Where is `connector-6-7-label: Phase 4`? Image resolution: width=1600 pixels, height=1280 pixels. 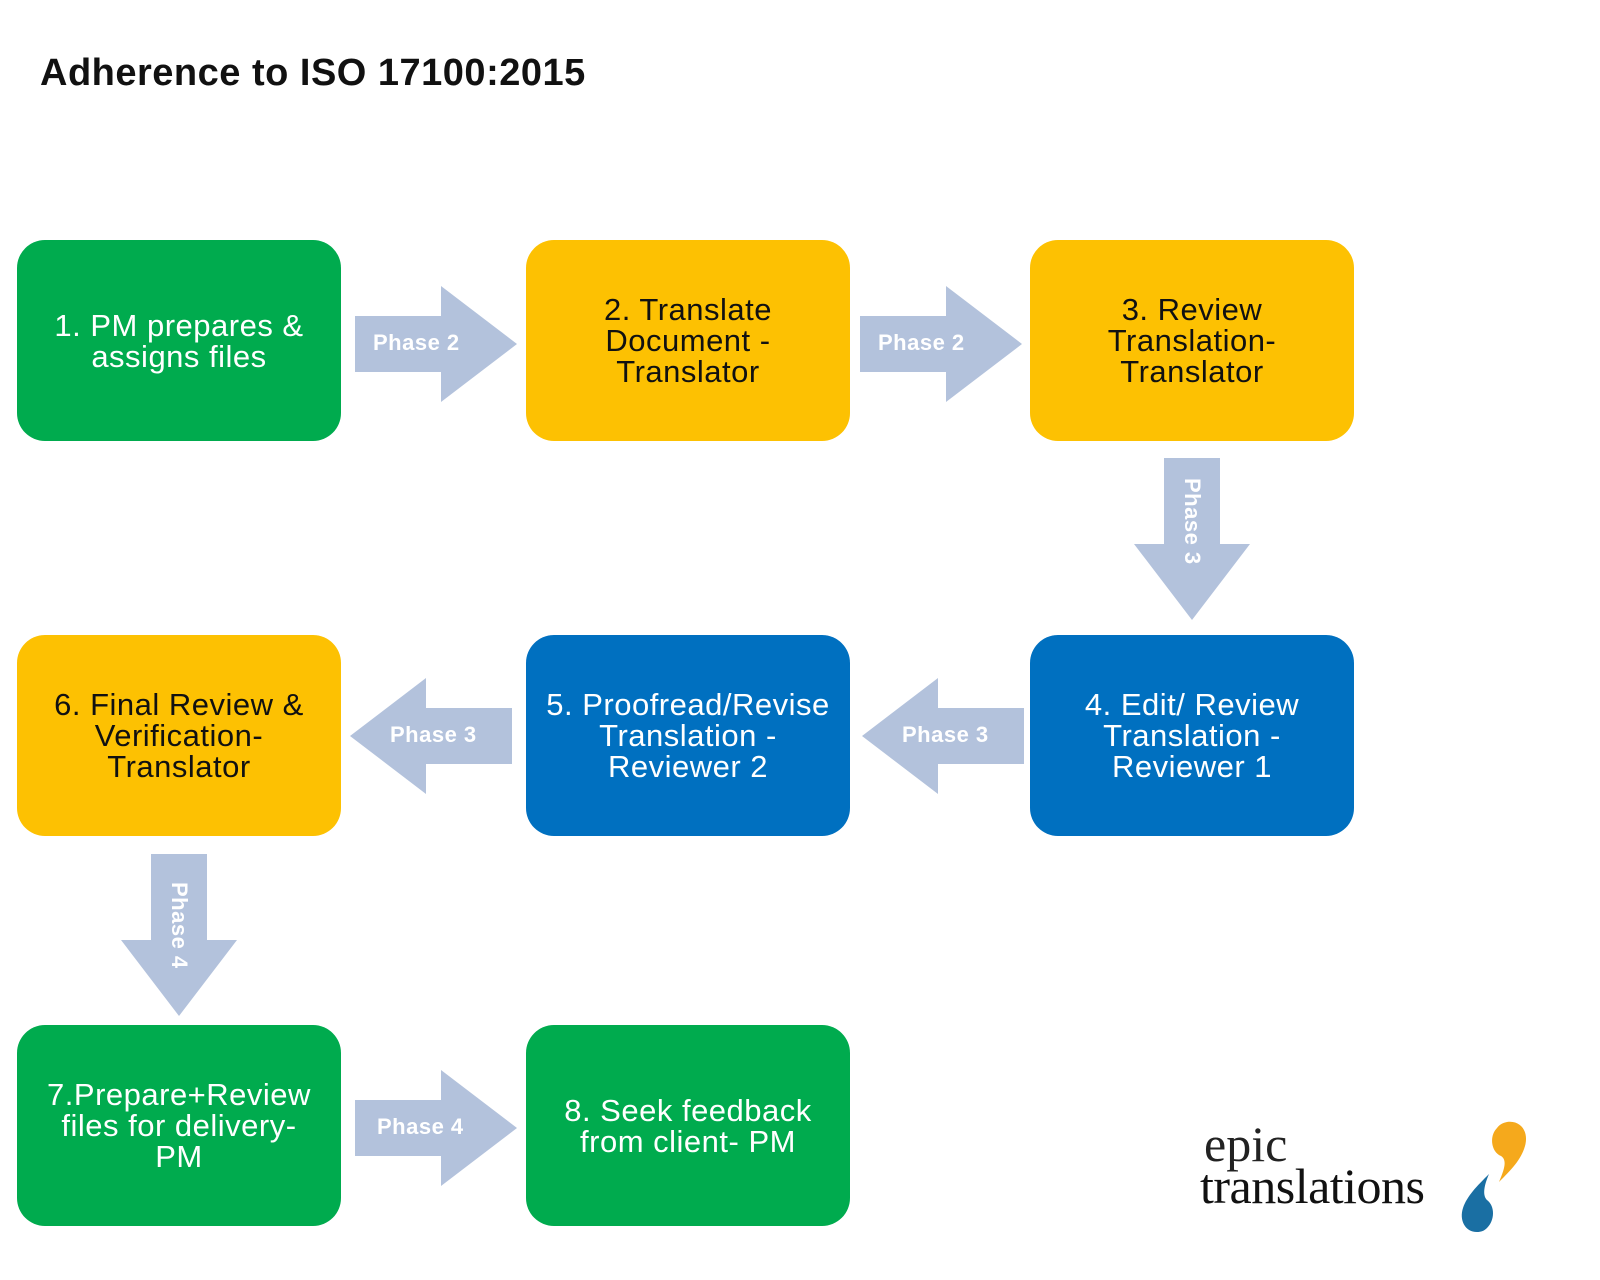
connector-6-7-label: Phase 4 is located at coordinates (179, 925).